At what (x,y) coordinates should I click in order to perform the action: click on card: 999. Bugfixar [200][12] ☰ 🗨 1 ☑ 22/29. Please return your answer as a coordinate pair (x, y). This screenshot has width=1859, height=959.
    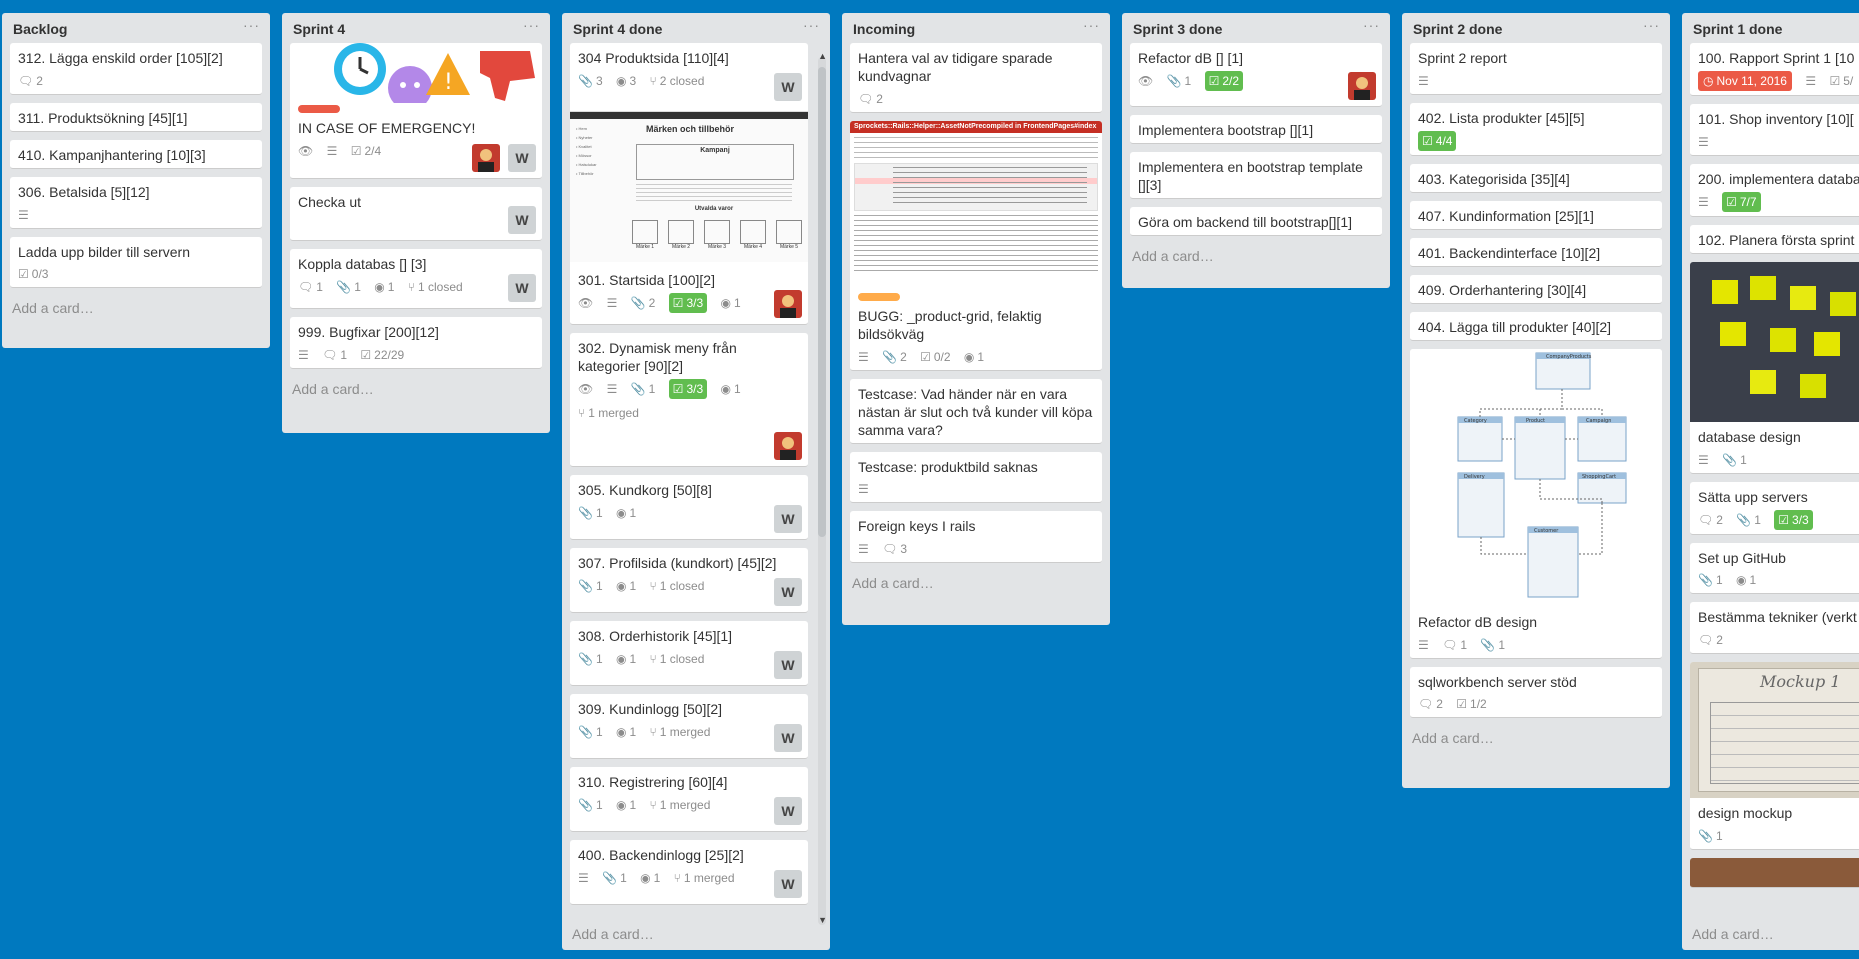
    Looking at the image, I should click on (416, 343).